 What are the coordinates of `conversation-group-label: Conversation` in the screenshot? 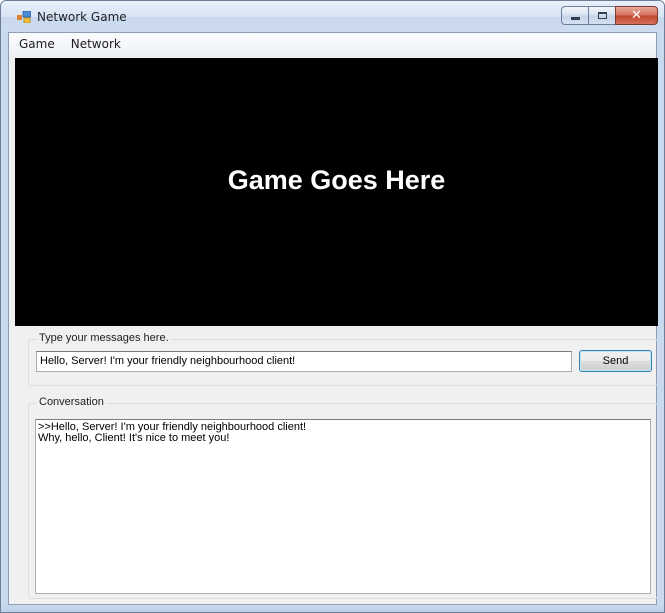 It's located at (71, 402).